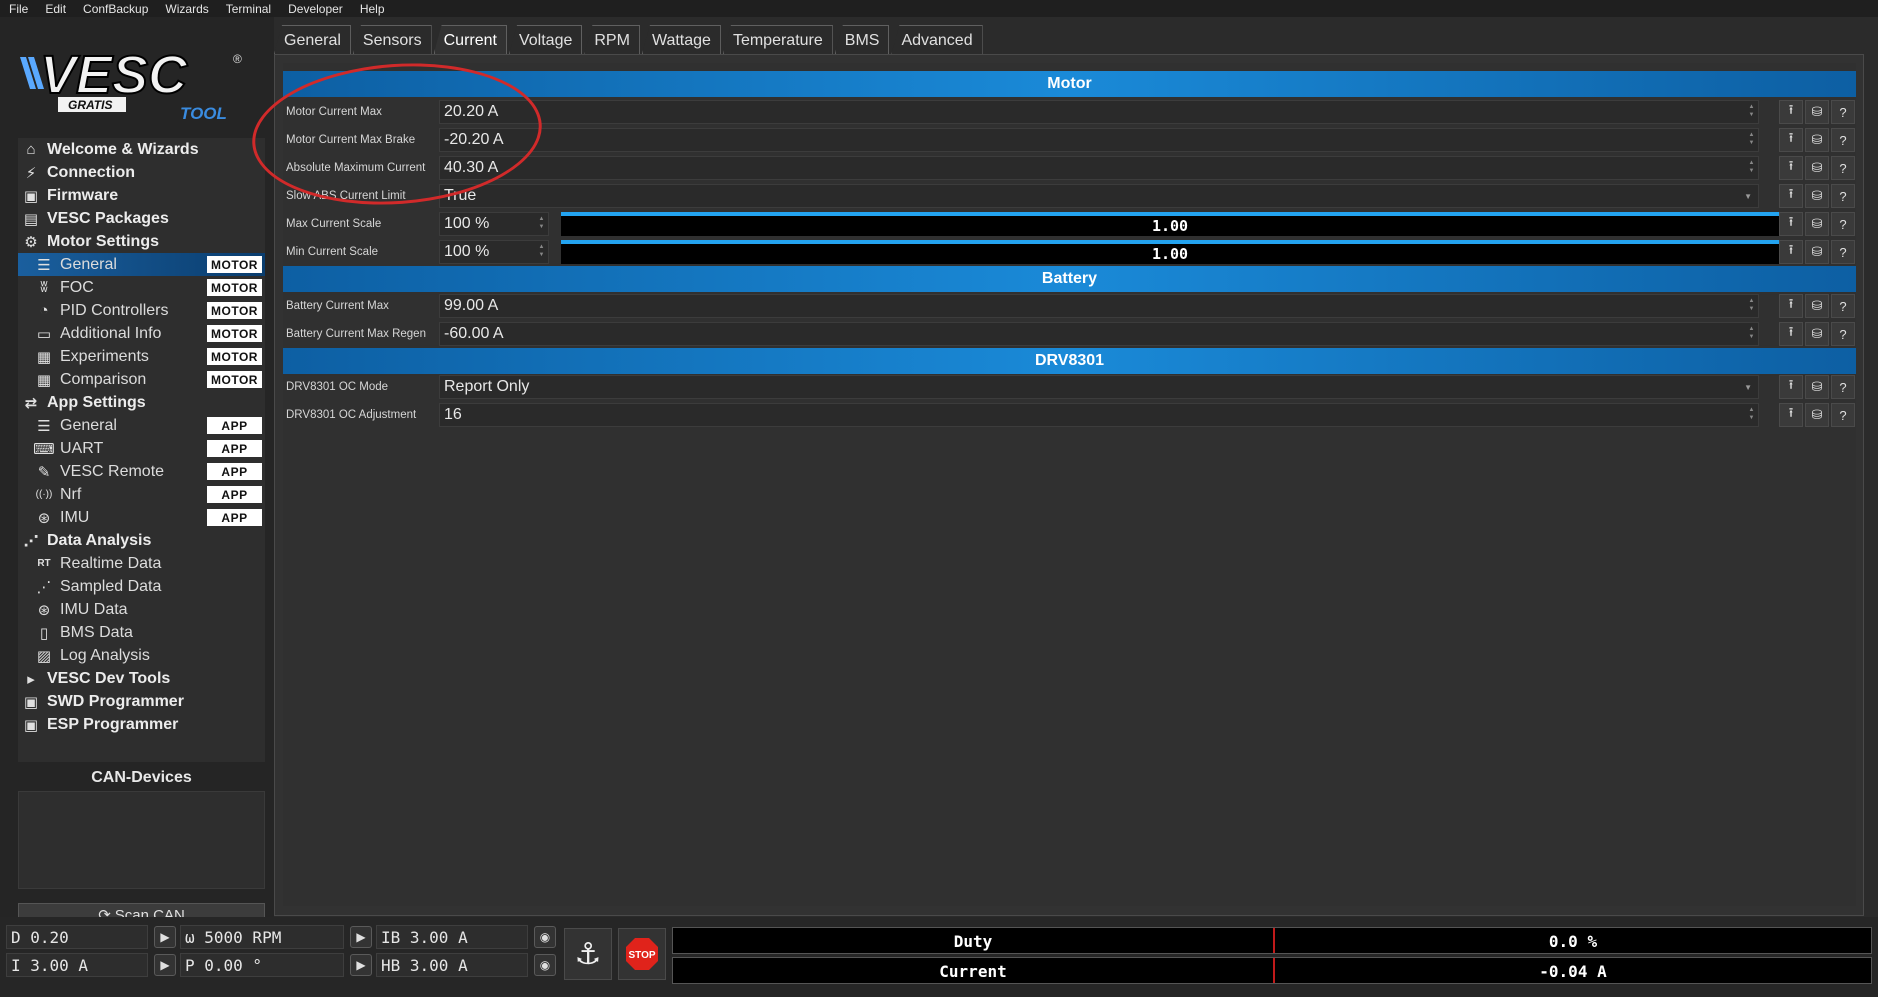 Image resolution: width=1878 pixels, height=997 pixels. I want to click on current-play-button: ▶, so click(165, 965).